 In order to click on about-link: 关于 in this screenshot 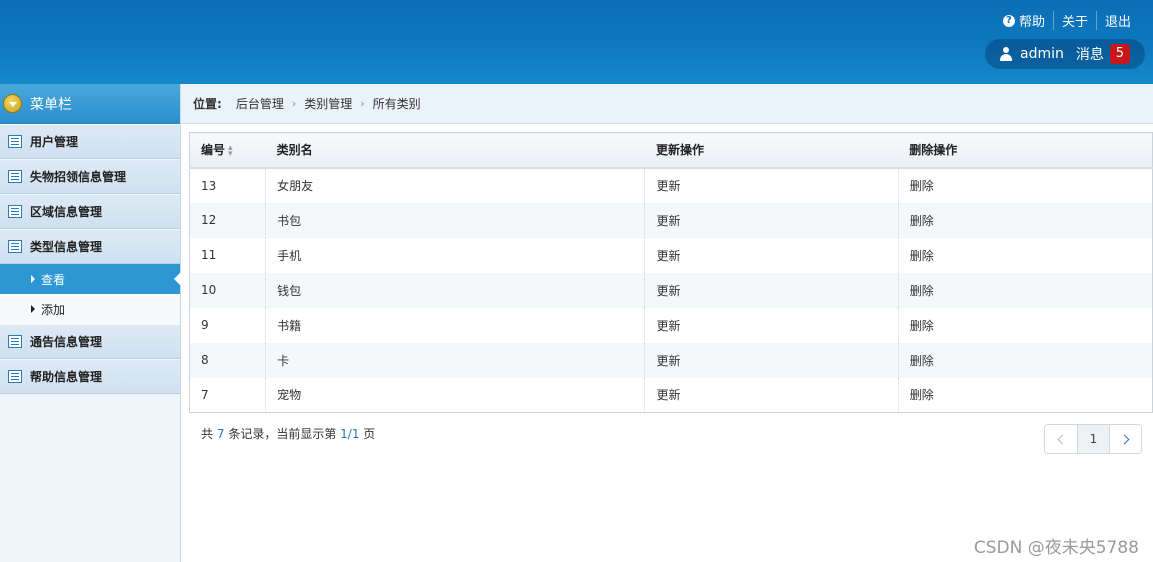, I will do `click(1074, 20)`.